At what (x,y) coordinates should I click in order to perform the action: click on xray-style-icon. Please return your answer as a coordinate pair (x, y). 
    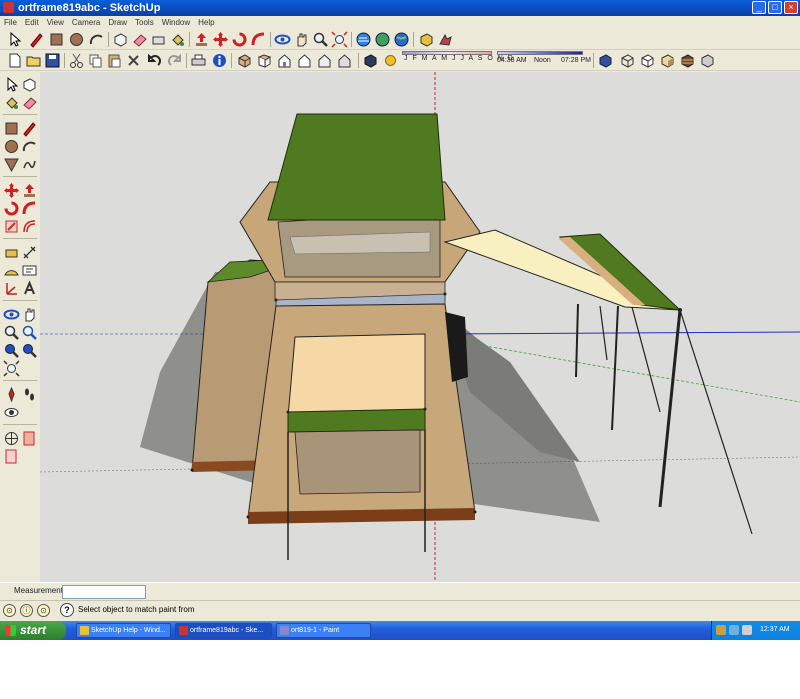
    Looking at the image, I should click on (605, 60).